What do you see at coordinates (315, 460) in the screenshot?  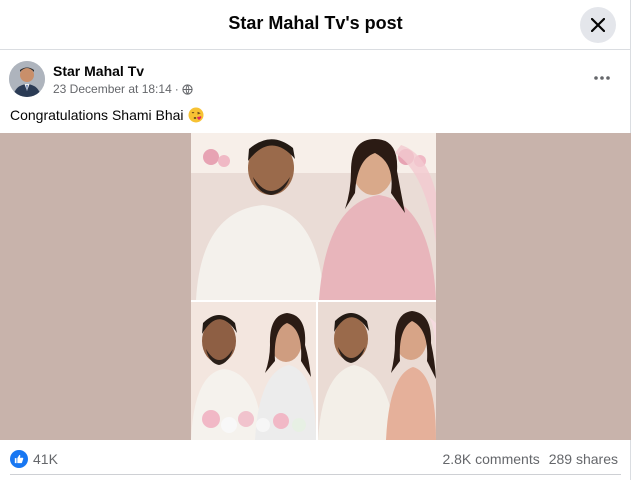 I see `post-footer: 41K 2.8K comments 289 shares` at bounding box center [315, 460].